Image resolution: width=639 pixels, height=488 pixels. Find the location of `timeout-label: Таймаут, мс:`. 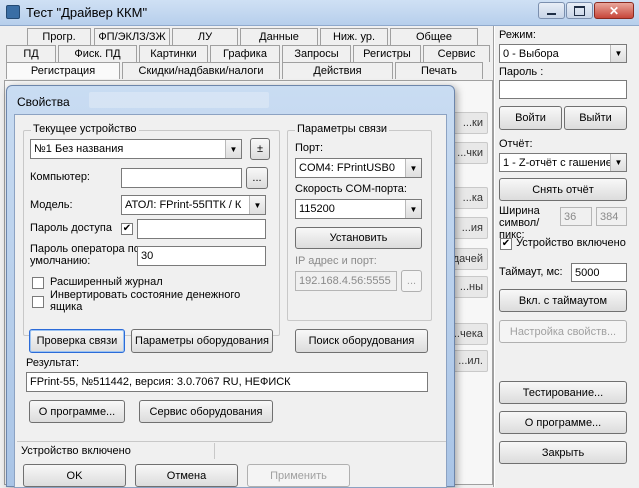

timeout-label: Таймаут, мс: is located at coordinates (531, 272).